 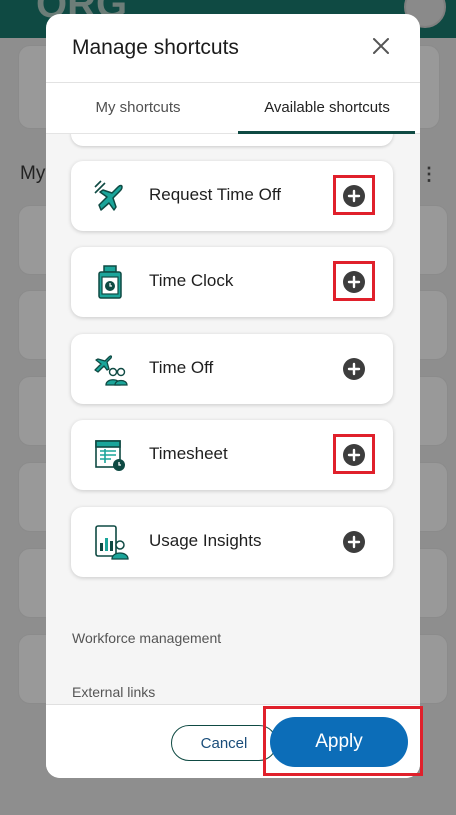 What do you see at coordinates (138, 108) in the screenshot?
I see `tab-my-shortcuts: My shortcuts` at bounding box center [138, 108].